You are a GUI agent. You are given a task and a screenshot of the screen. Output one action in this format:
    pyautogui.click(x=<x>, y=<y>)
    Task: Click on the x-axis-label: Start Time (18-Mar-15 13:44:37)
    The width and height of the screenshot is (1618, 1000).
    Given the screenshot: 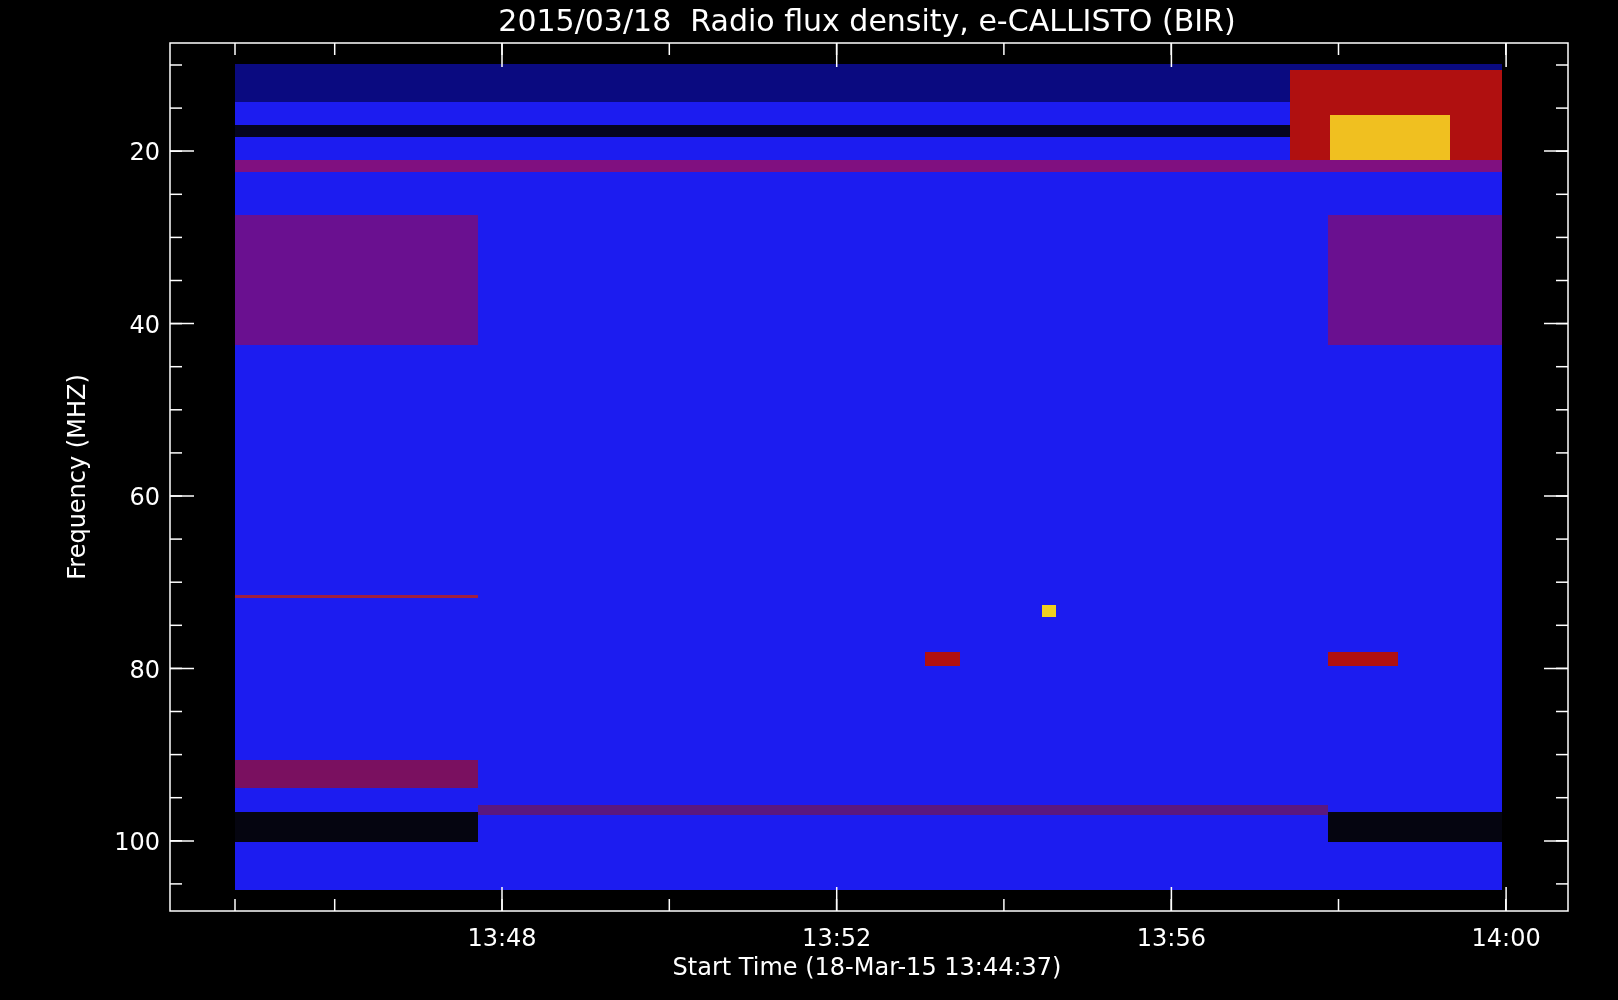 What is the action you would take?
    pyautogui.click(x=867, y=967)
    